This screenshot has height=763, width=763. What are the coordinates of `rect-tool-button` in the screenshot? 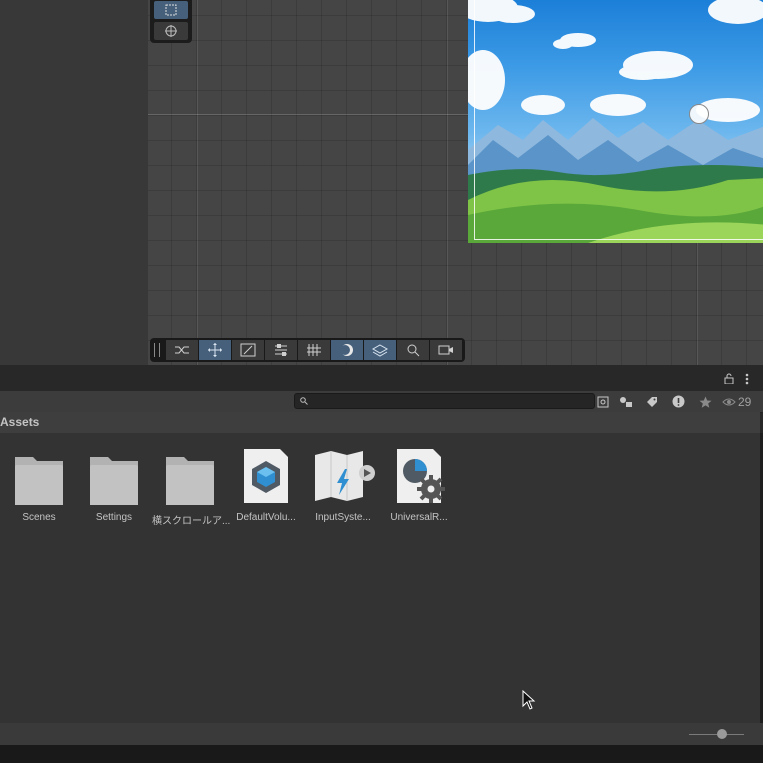 It's located at (171, 10).